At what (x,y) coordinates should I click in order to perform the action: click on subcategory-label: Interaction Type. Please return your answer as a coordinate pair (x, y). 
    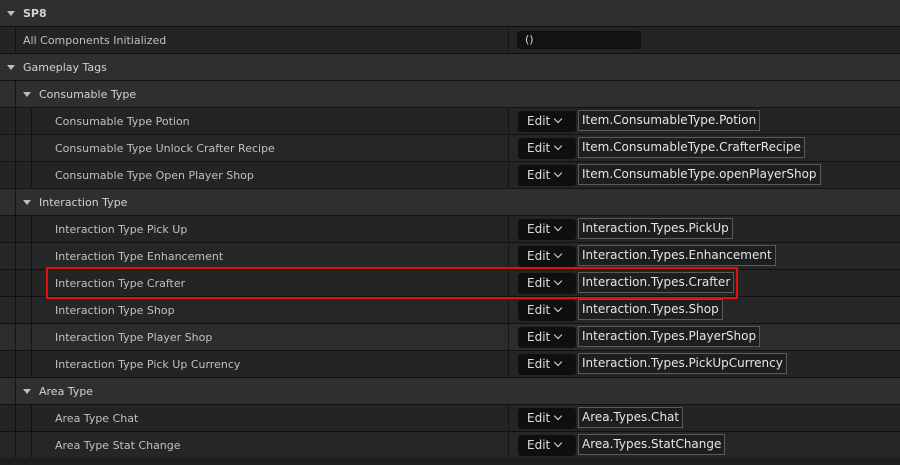
    Looking at the image, I should click on (83, 202).